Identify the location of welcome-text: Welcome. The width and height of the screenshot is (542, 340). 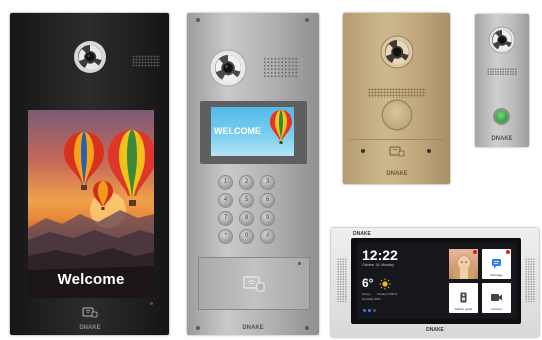
(91, 279).